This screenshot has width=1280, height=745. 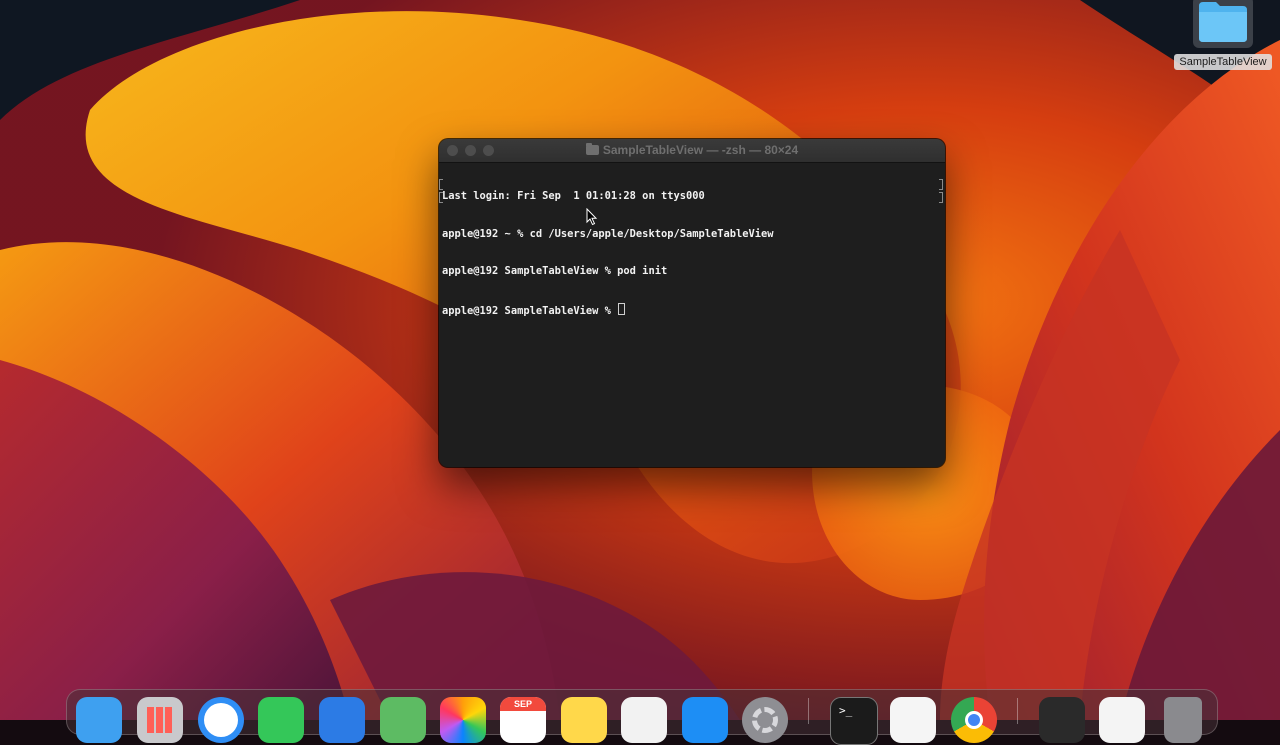 I want to click on textedit-icon, so click(x=913, y=720).